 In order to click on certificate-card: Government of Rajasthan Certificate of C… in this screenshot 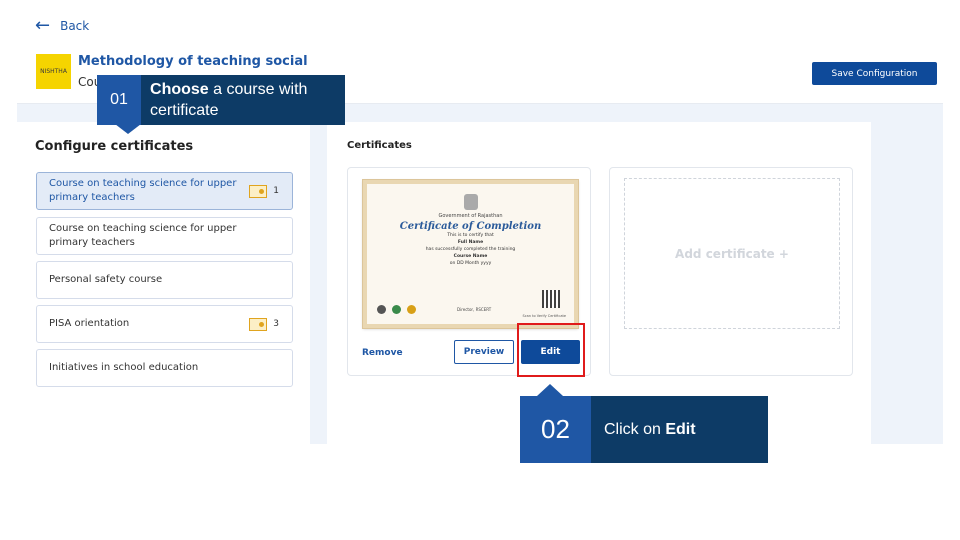, I will do `click(469, 271)`.